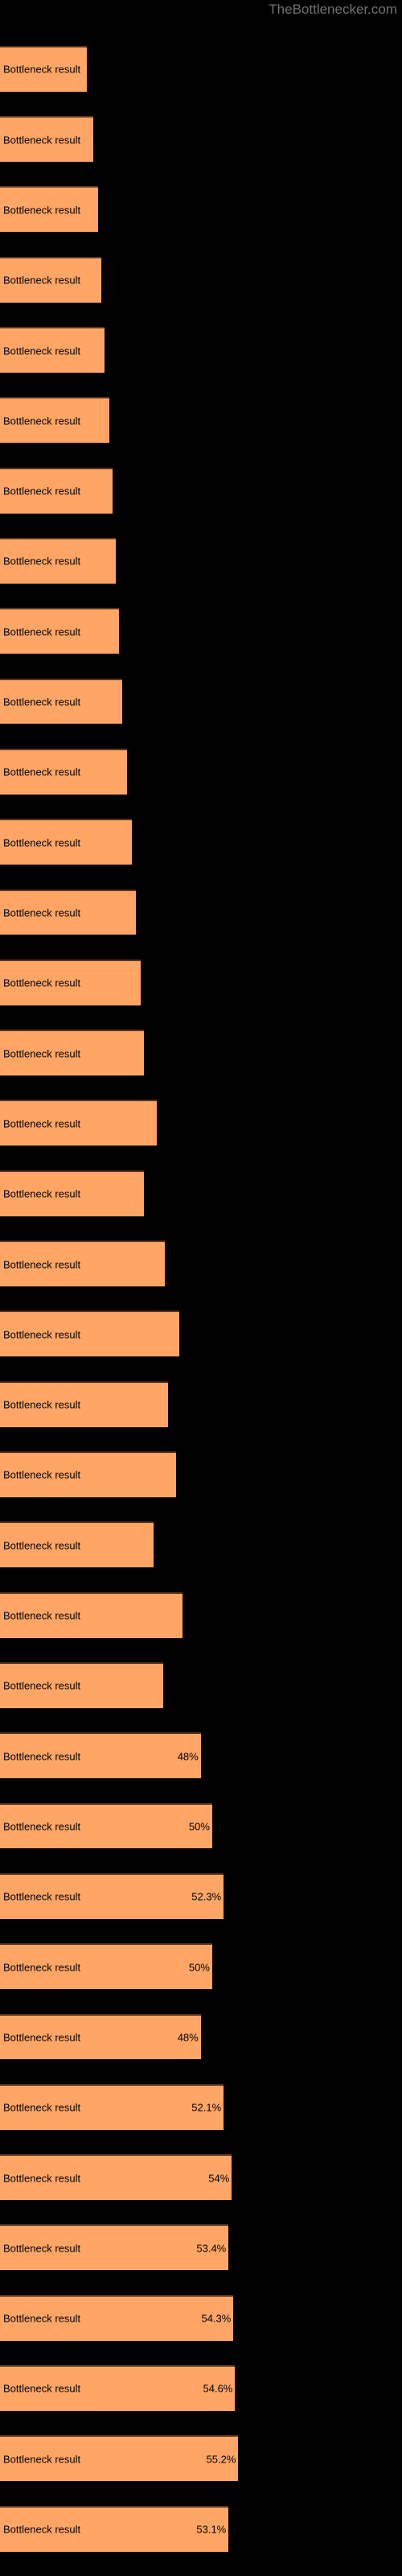  What do you see at coordinates (100, 2036) in the screenshot?
I see `bar-row: Bottleneck result 48%` at bounding box center [100, 2036].